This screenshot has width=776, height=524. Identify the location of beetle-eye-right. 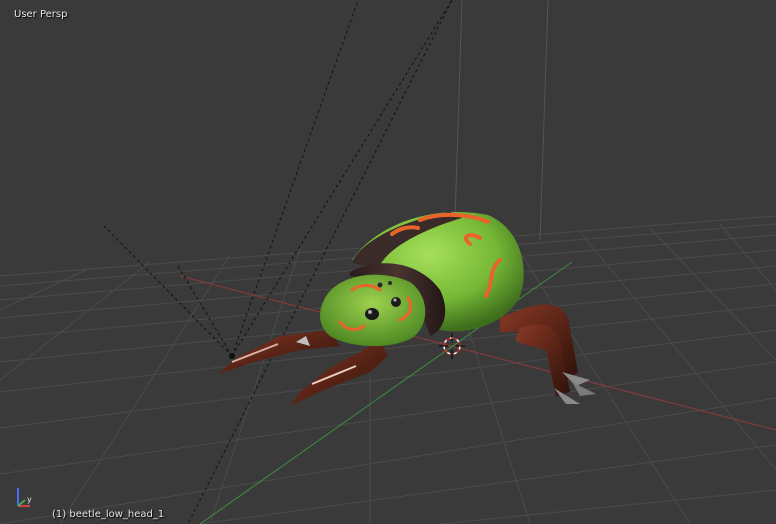
(396, 302).